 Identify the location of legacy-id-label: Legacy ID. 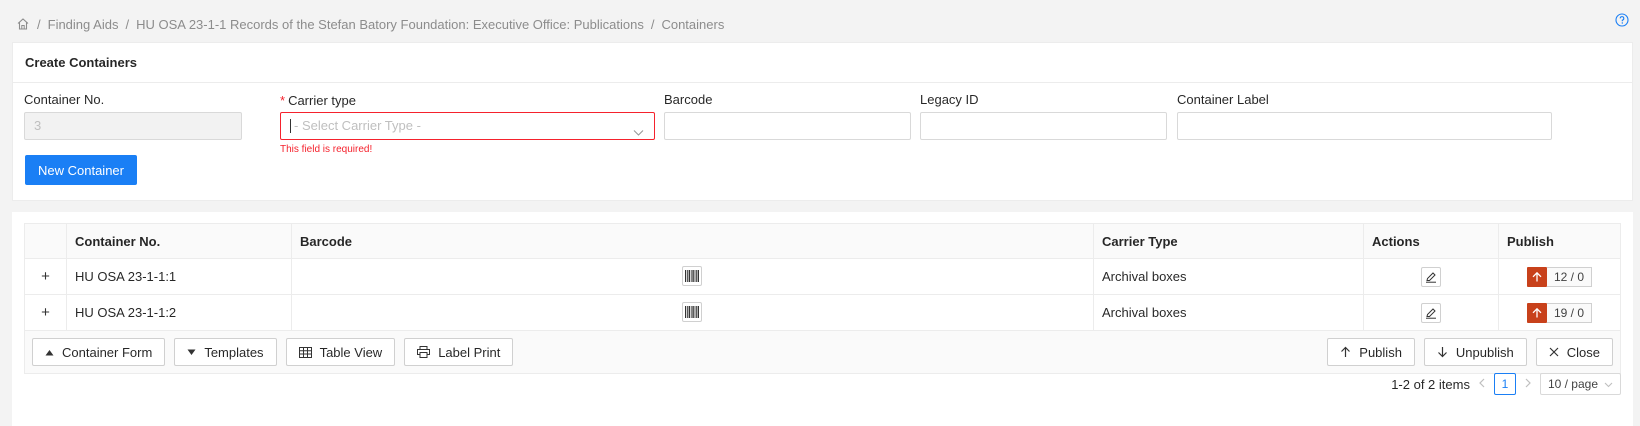
(949, 99).